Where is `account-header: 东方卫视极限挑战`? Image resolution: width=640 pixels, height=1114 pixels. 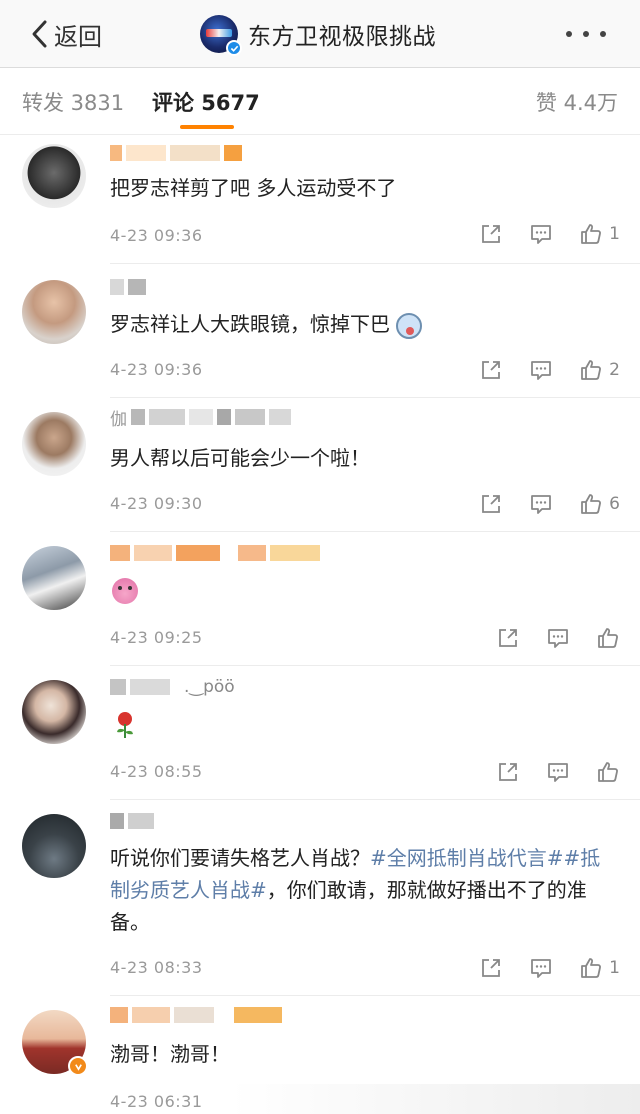 account-header: 东方卫视极限挑战 is located at coordinates (318, 35).